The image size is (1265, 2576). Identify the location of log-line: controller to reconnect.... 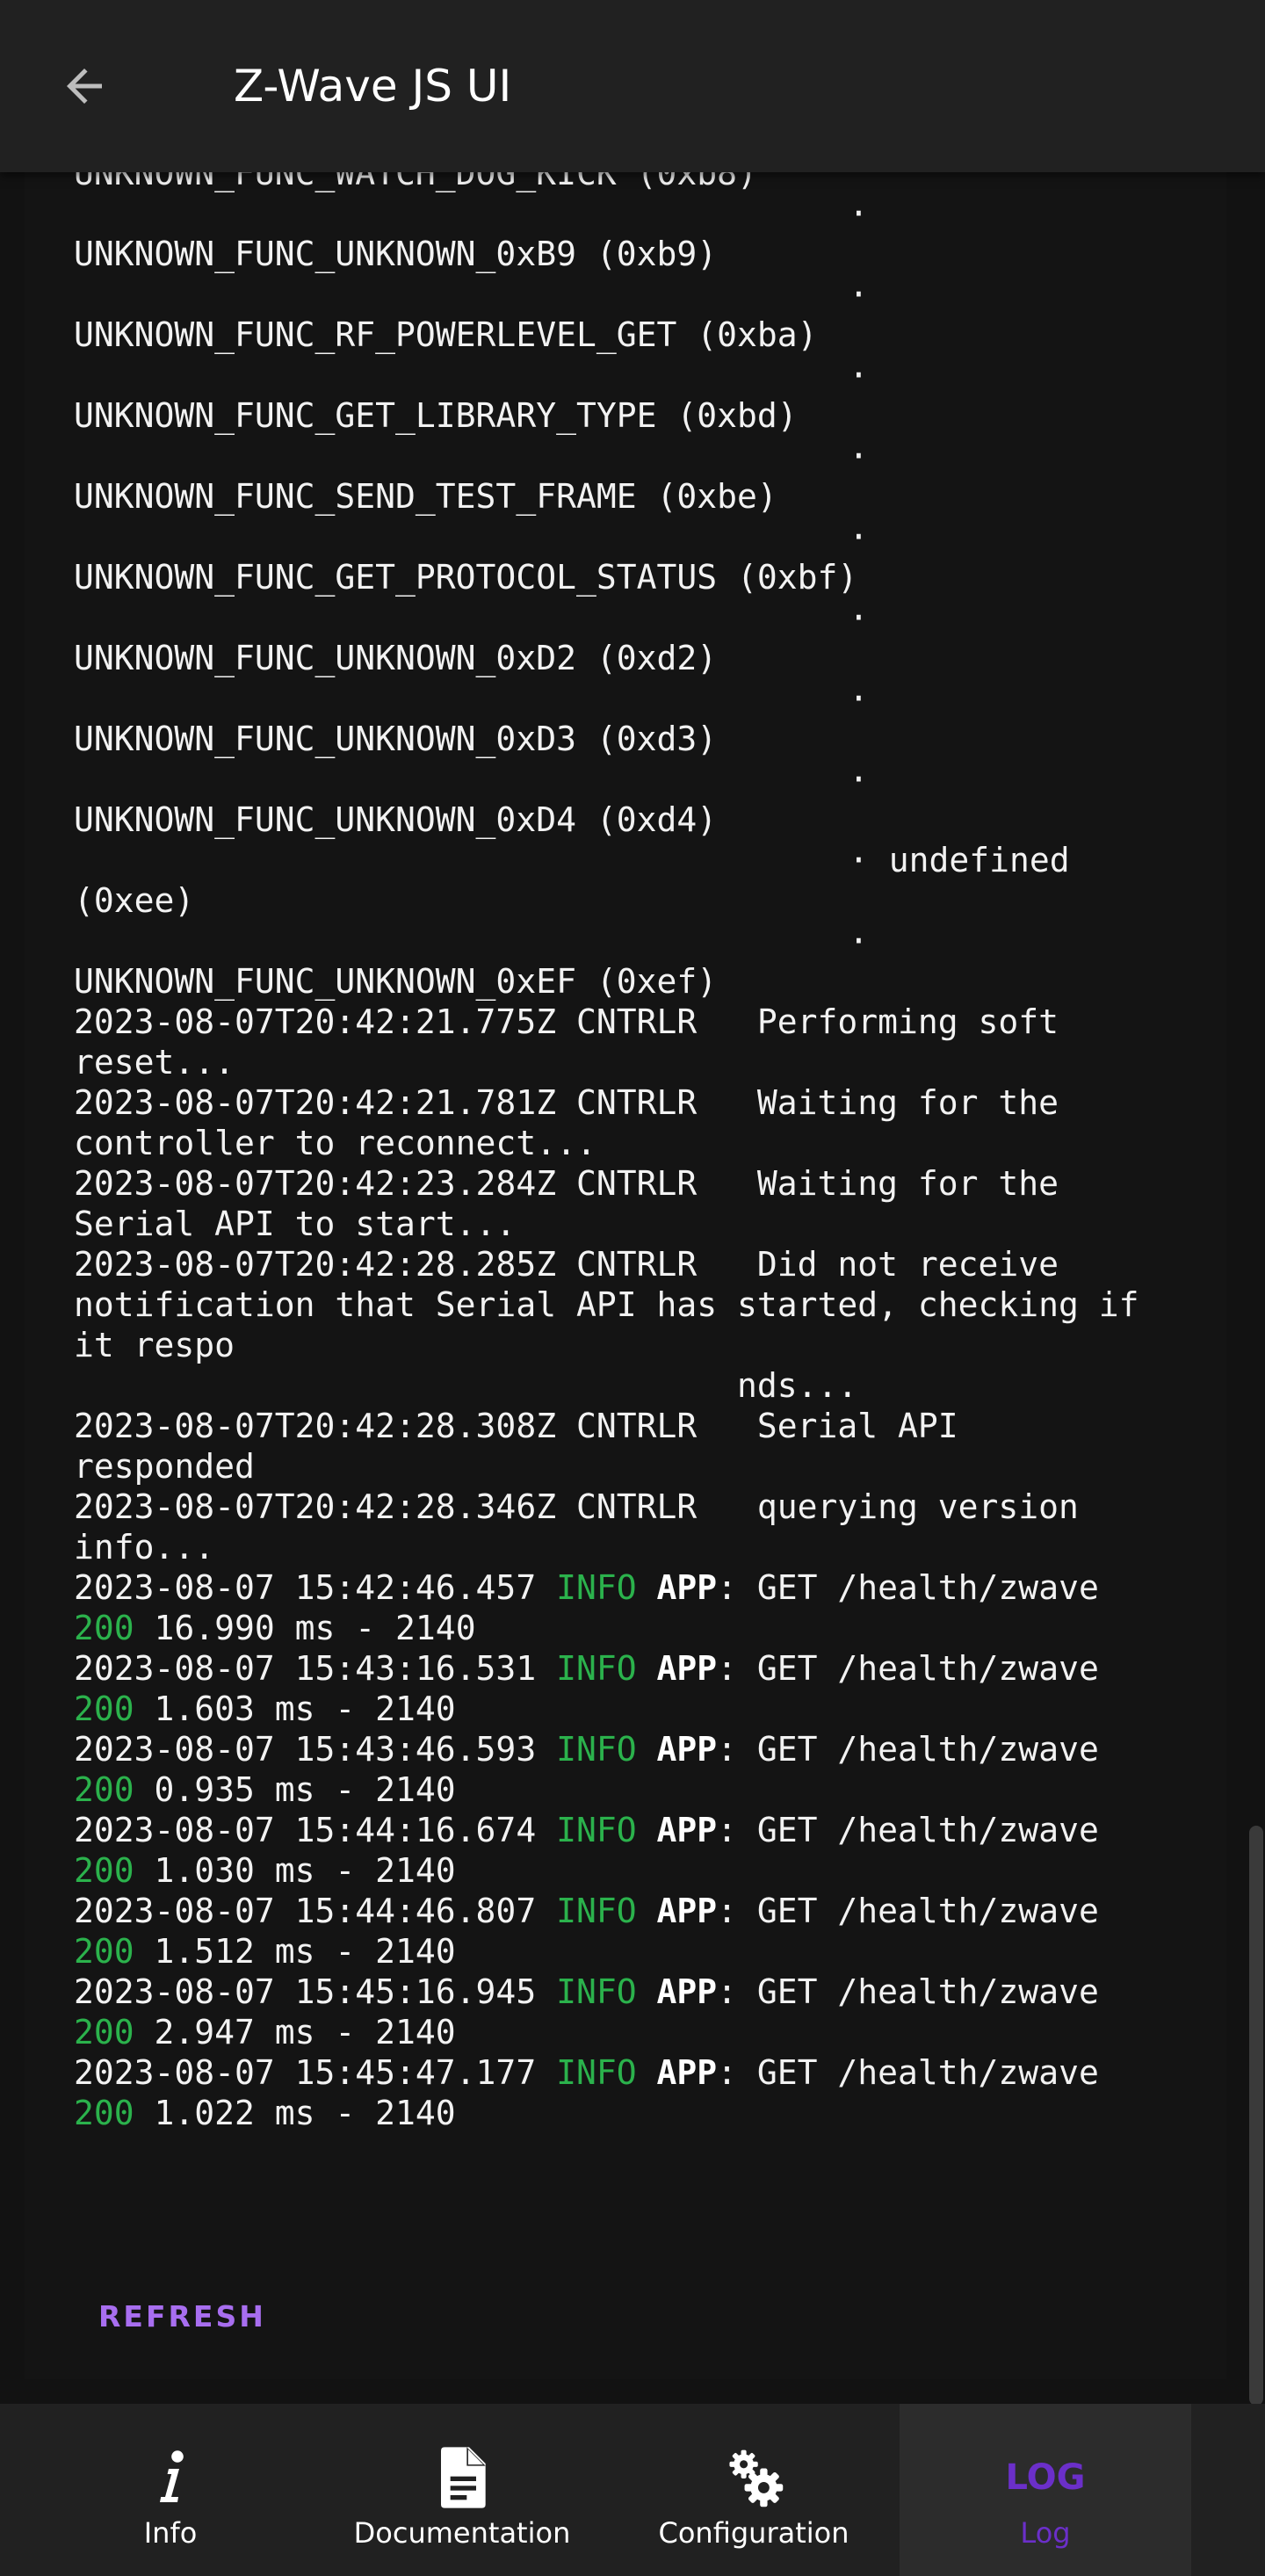
(335, 1143).